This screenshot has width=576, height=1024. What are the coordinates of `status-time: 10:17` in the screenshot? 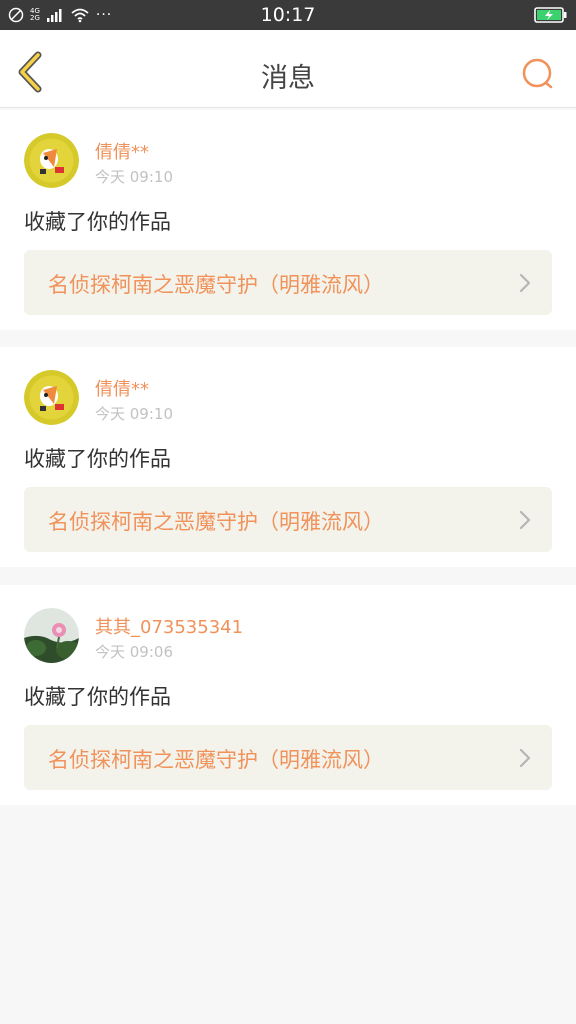 It's located at (288, 15).